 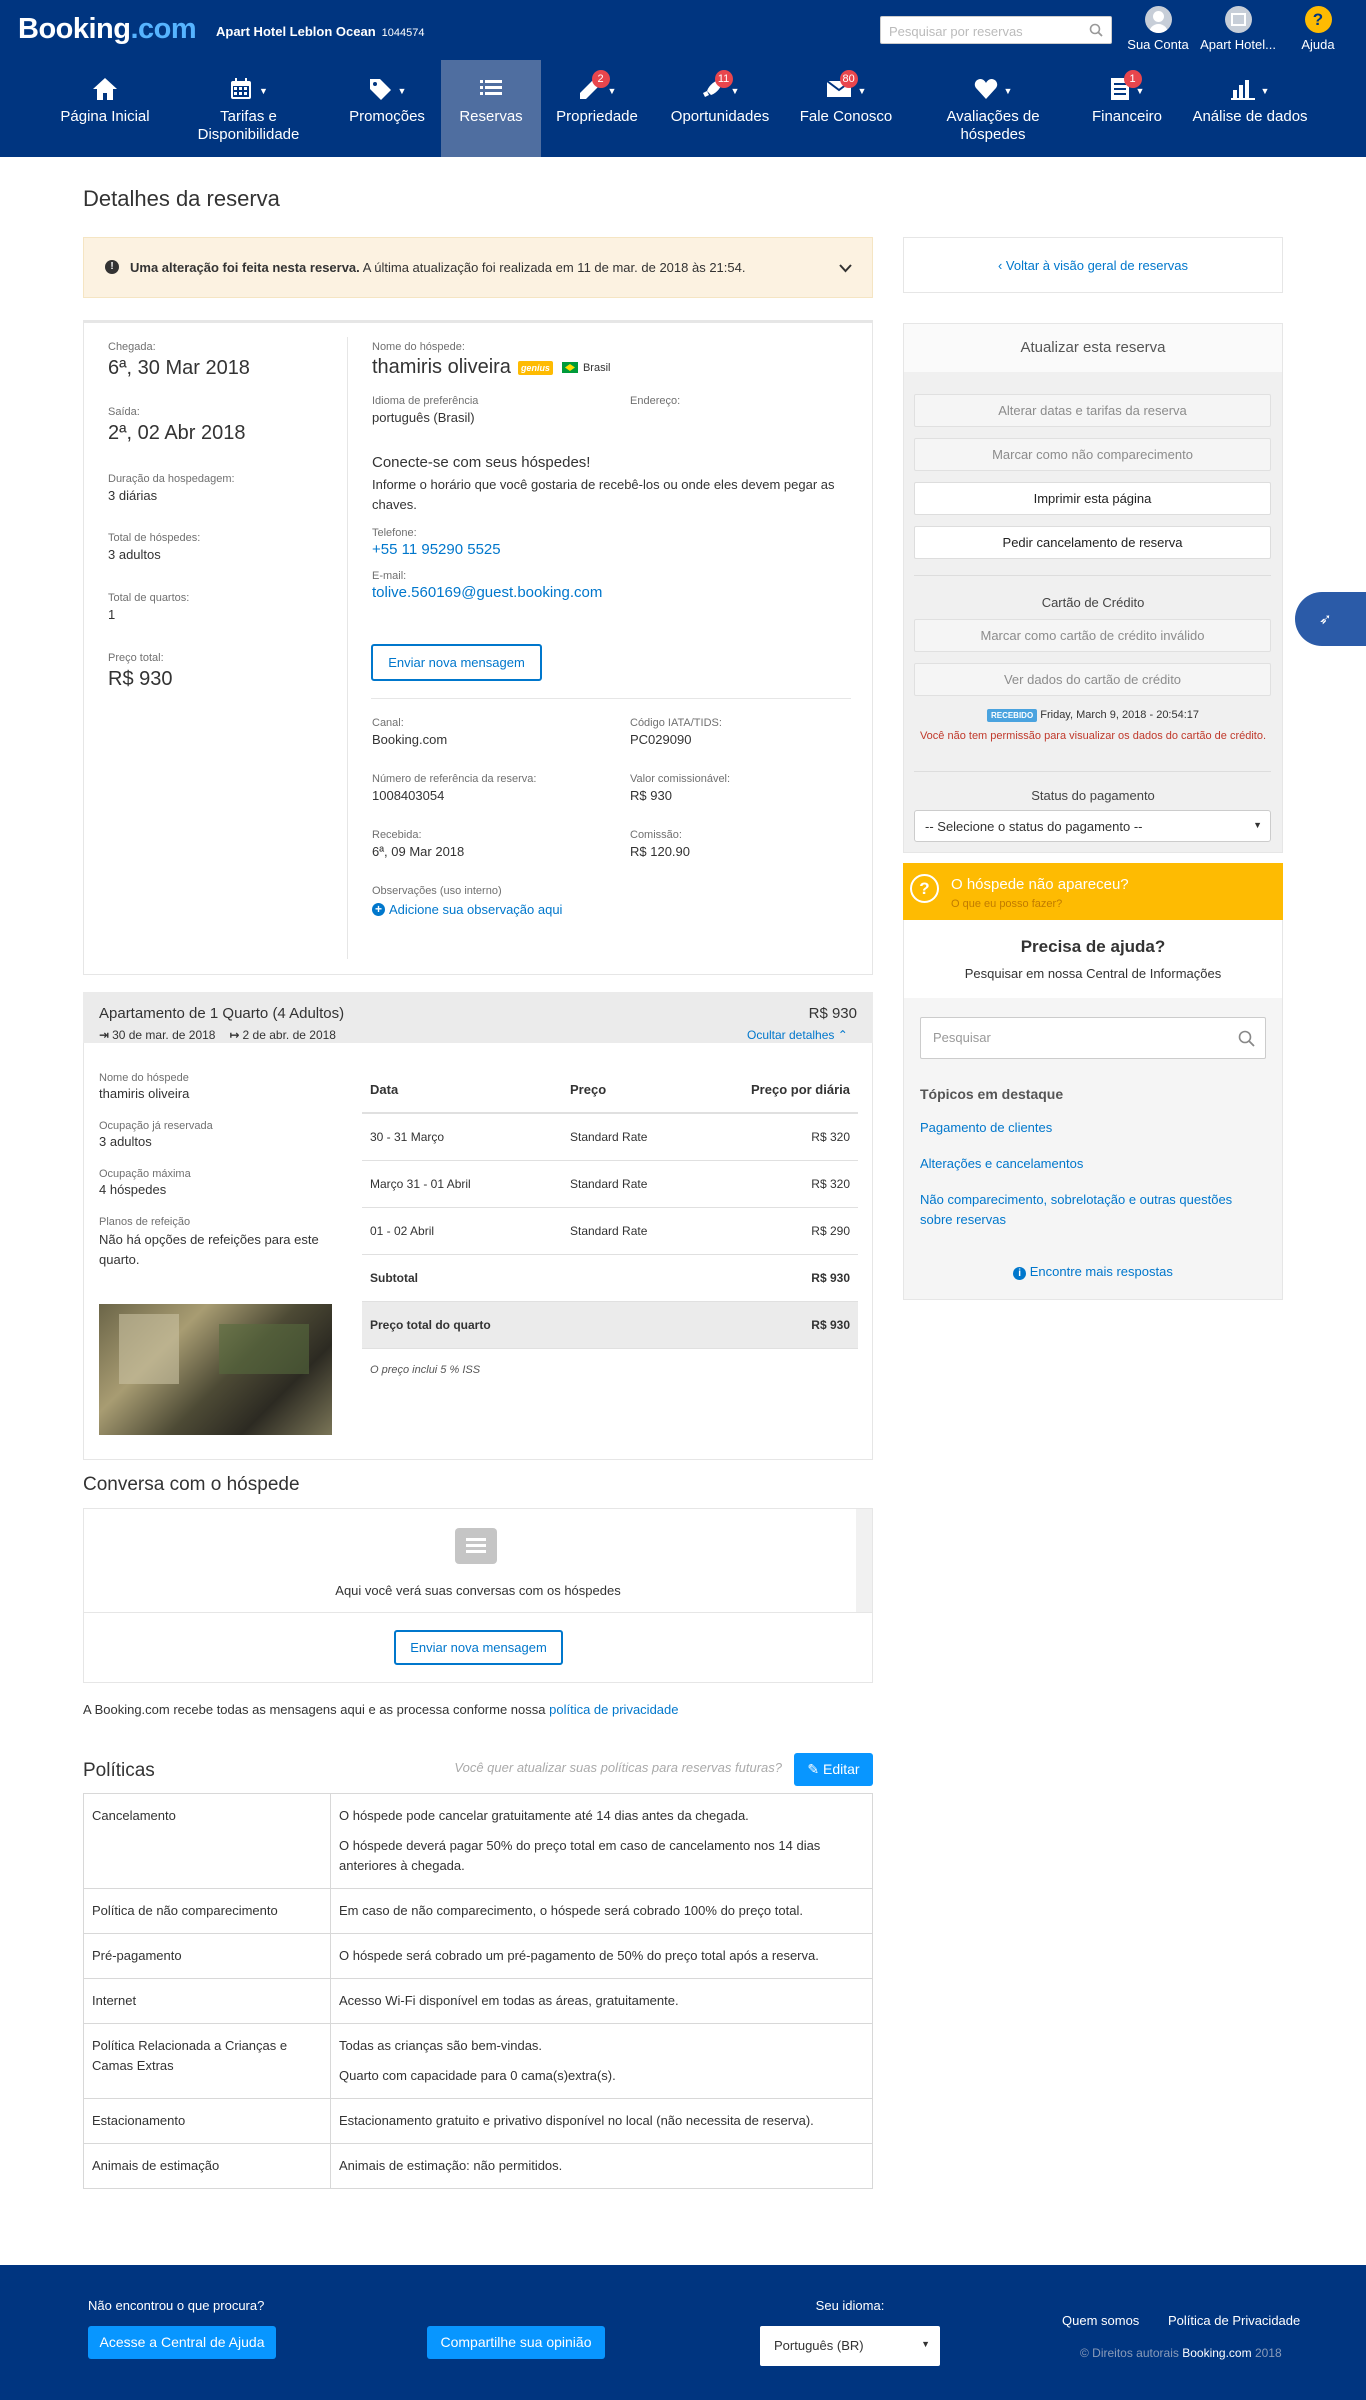 I want to click on notification-badge: 11, so click(x=723, y=79).